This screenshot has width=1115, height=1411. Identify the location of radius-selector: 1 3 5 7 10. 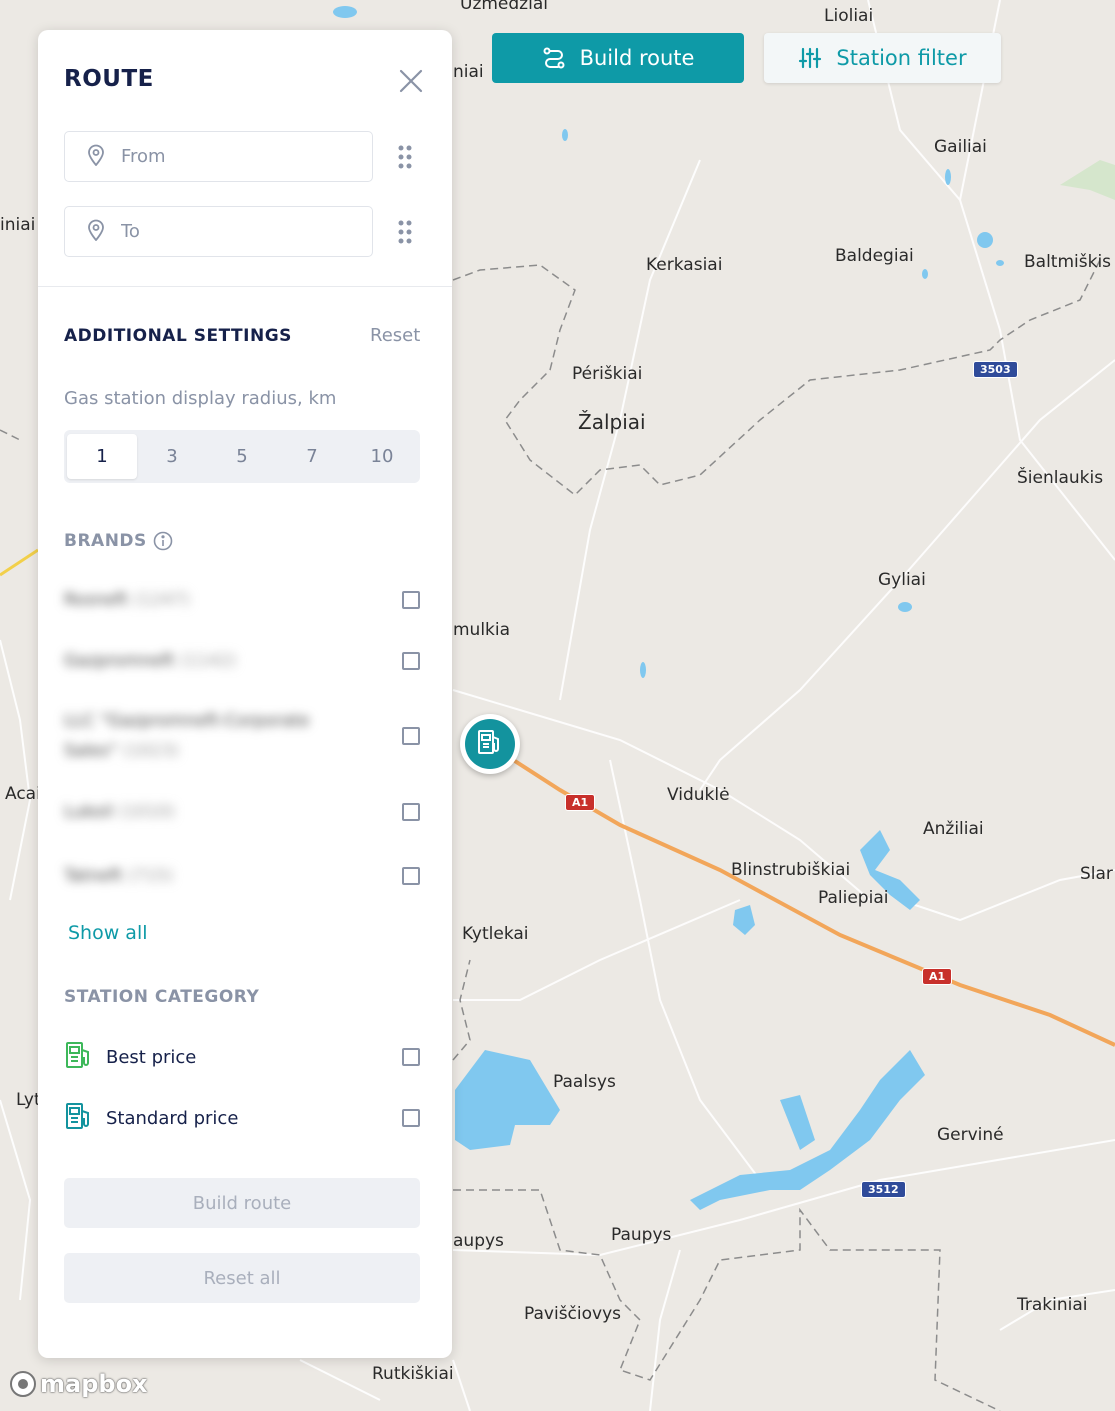
(242, 456).